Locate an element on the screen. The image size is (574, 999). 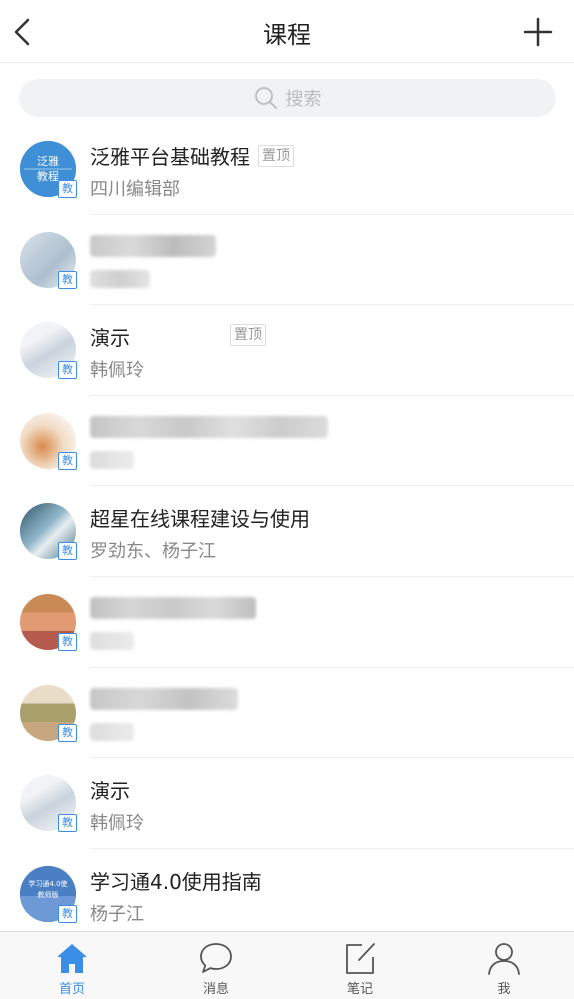
course-teacher: 罗劲东、杨子江 is located at coordinates (153, 552).